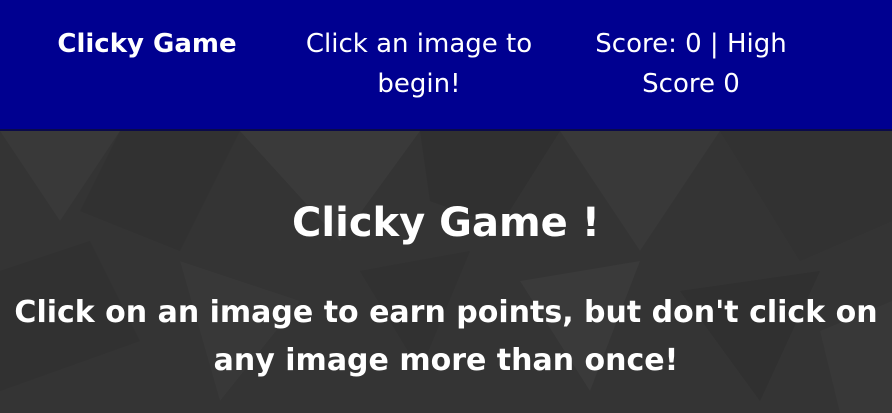 The image size is (892, 413). I want to click on hero-title: Clicky Game !, so click(446, 223).